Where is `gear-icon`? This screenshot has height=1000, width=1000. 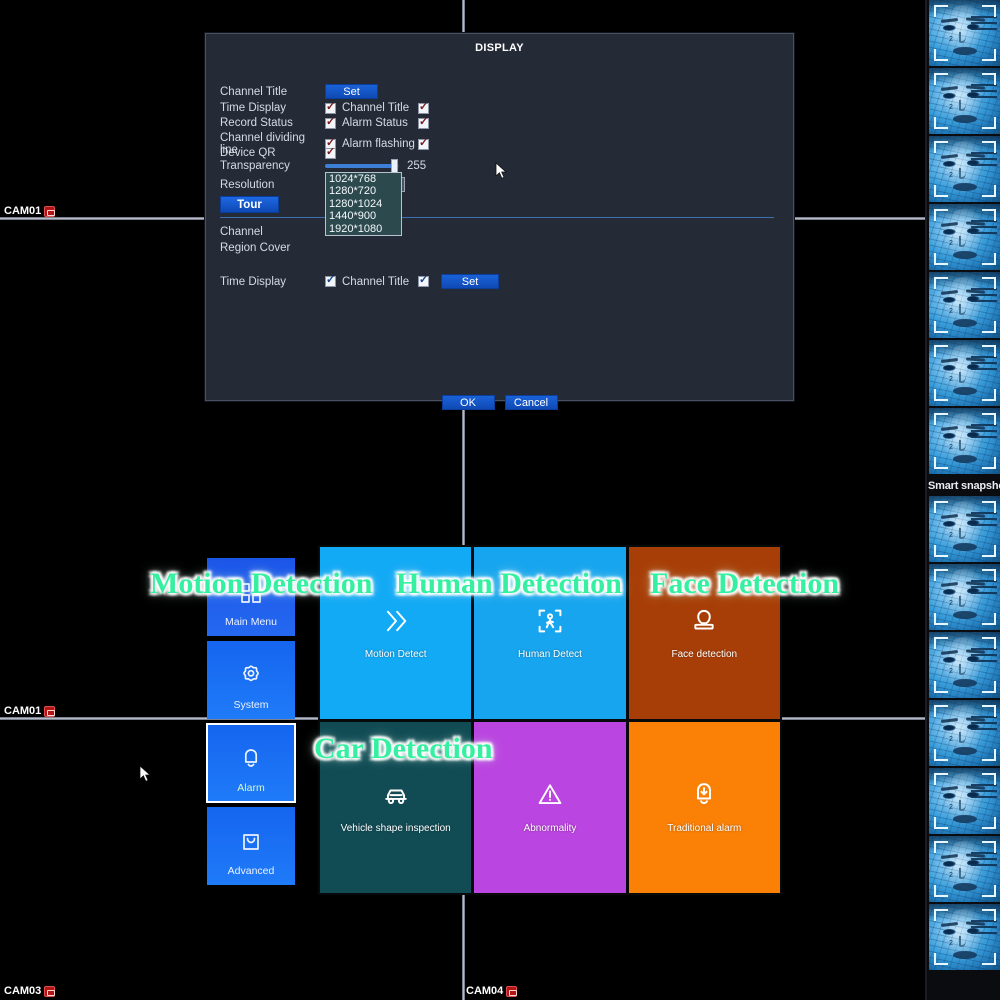
gear-icon is located at coordinates (251, 673).